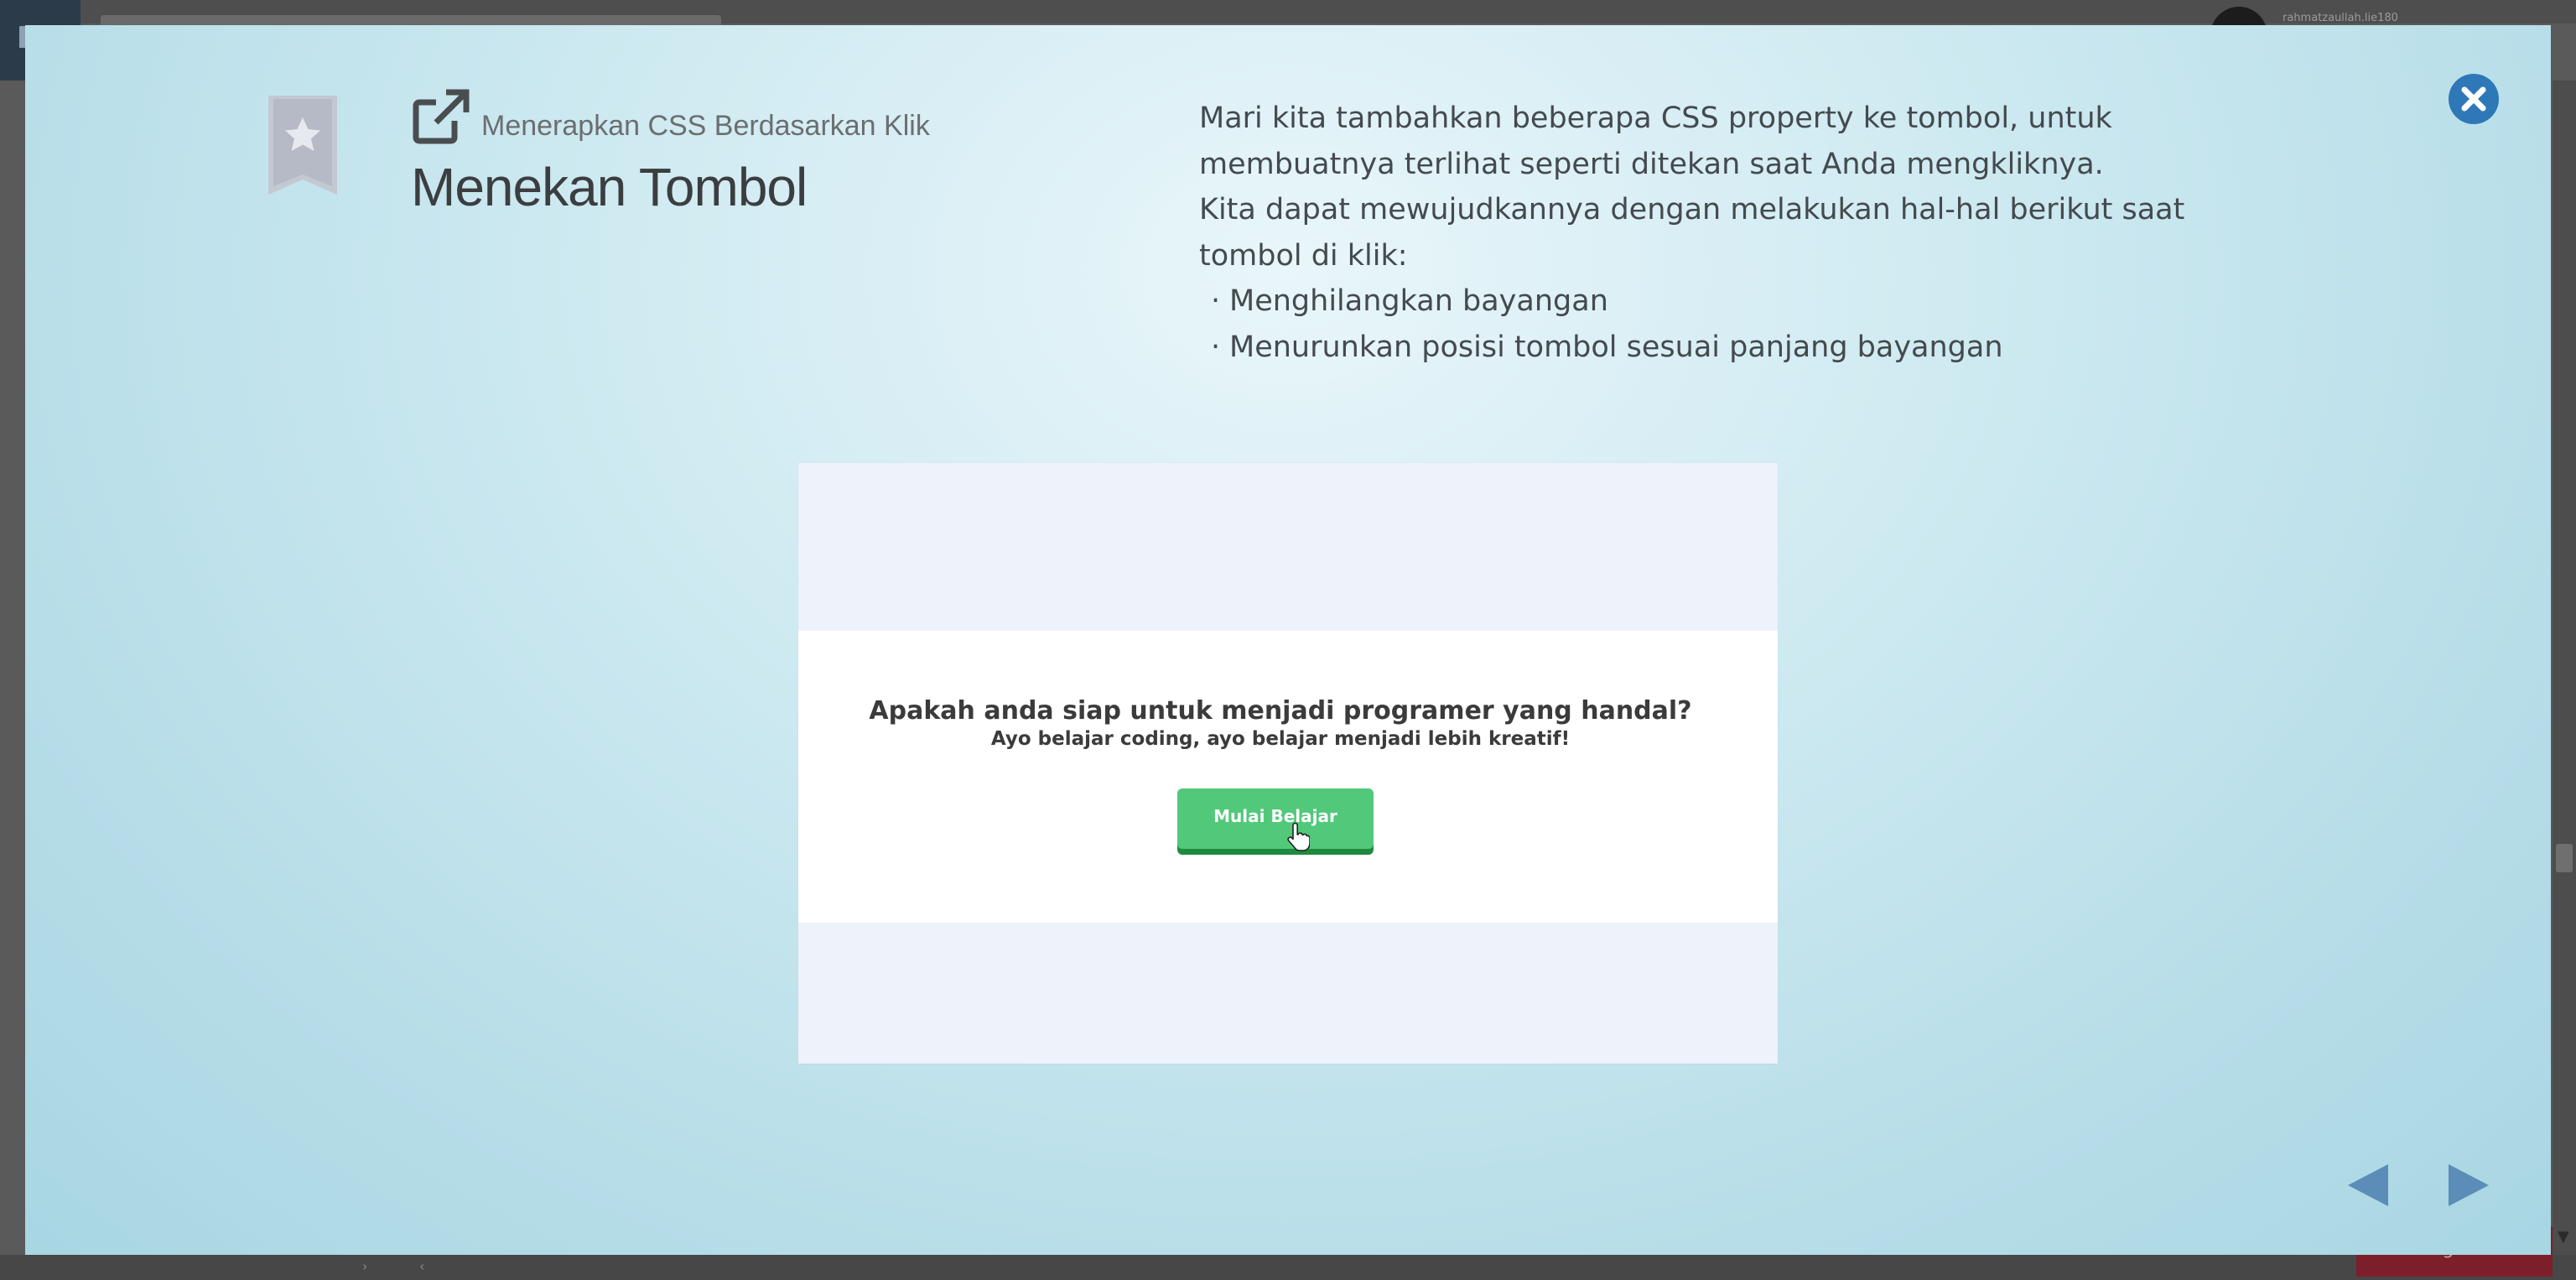 The width and height of the screenshot is (2576, 1280). What do you see at coordinates (1297, 837) in the screenshot?
I see `hand-cursor-icon` at bounding box center [1297, 837].